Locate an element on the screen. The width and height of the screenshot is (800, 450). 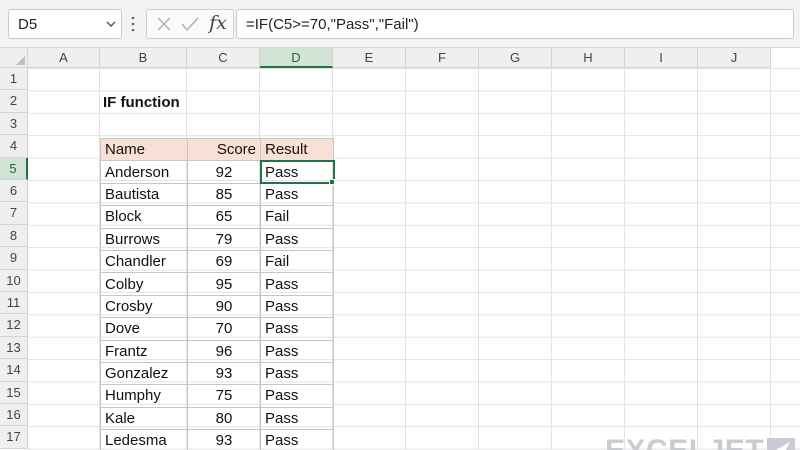
row-header-5: 5 is located at coordinates (14, 168).